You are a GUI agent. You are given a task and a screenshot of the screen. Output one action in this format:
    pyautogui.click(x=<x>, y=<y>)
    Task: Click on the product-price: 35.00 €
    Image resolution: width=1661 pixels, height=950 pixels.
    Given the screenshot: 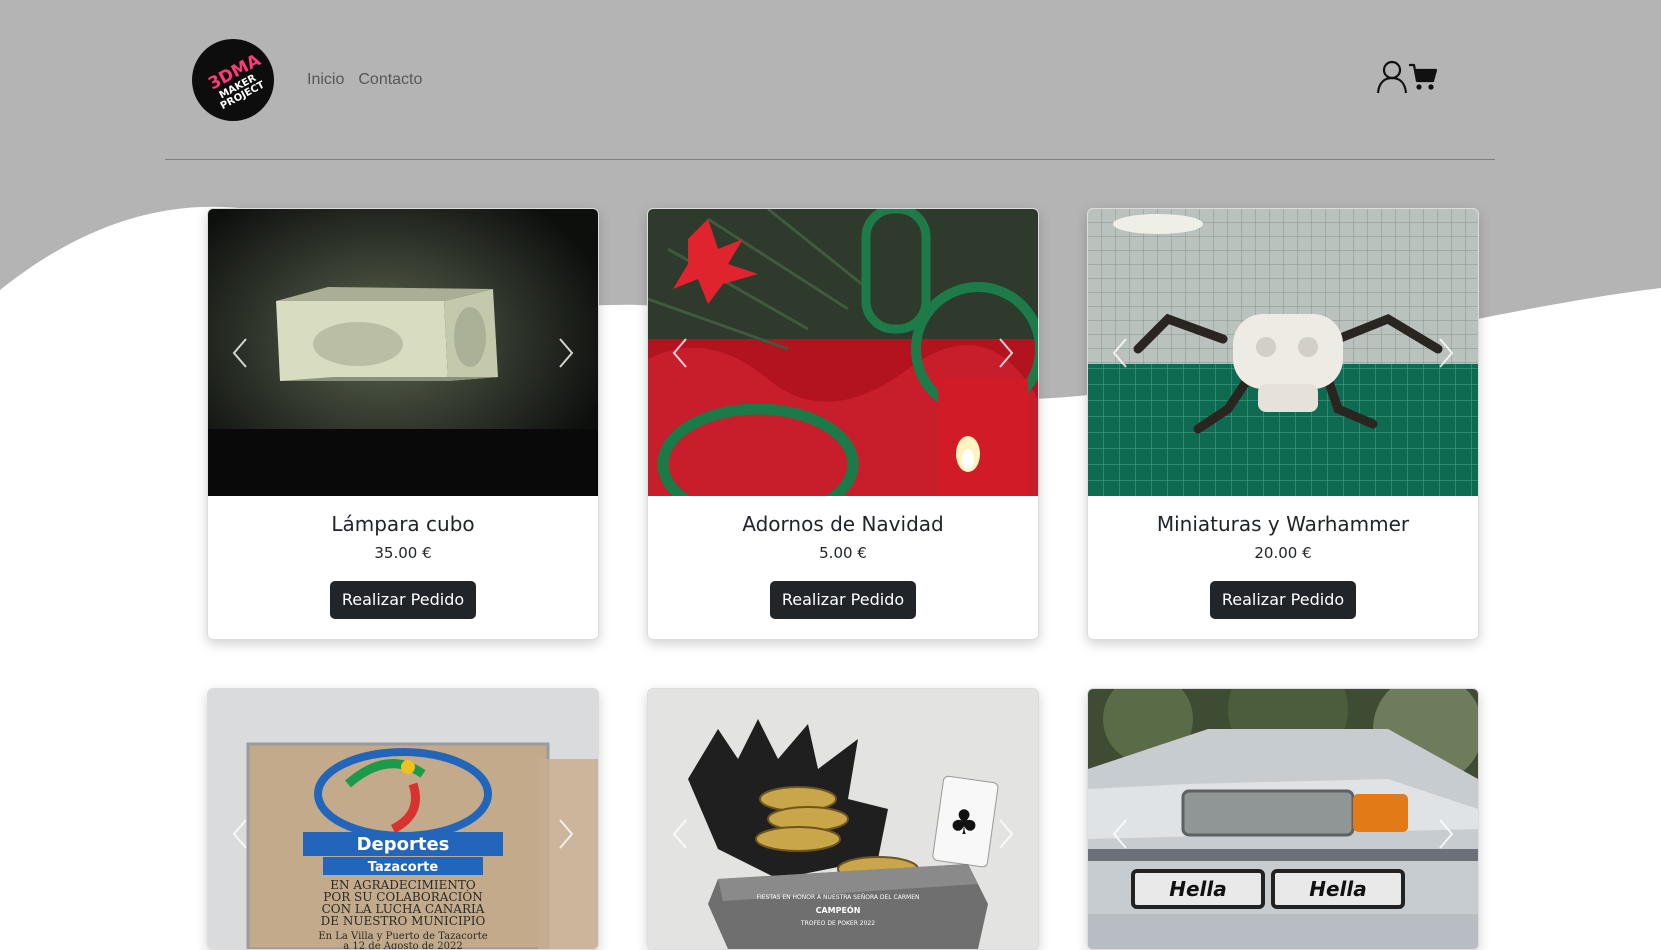 What is the action you would take?
    pyautogui.click(x=403, y=553)
    